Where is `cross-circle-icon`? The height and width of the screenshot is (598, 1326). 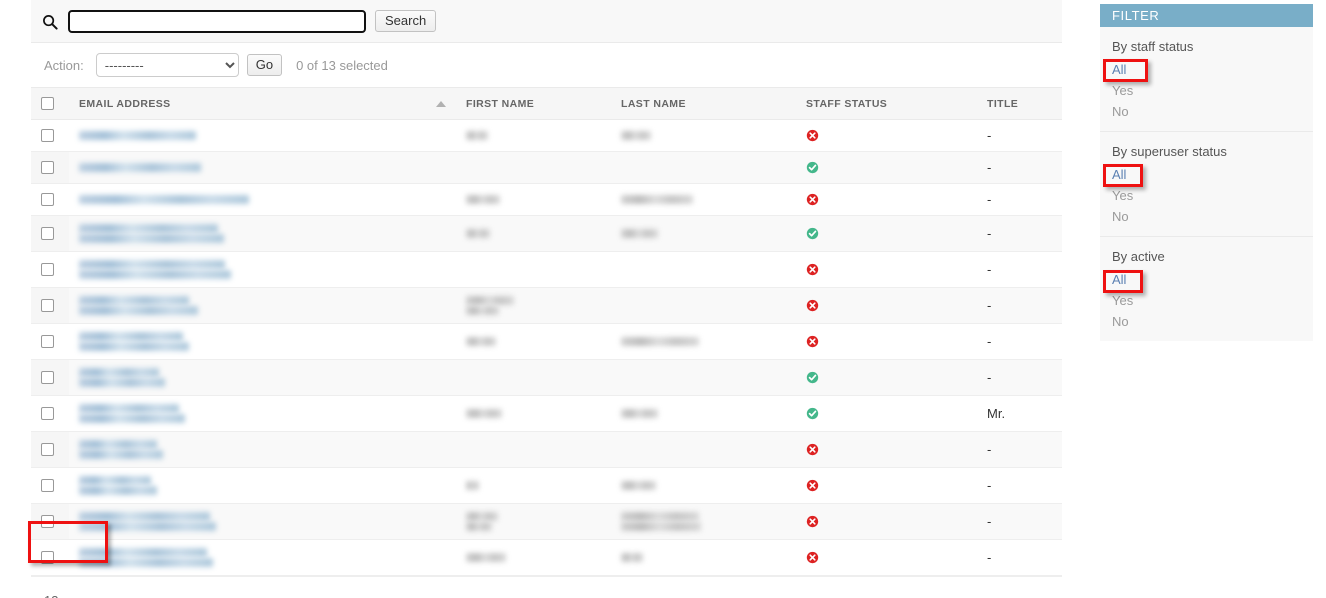 cross-circle-icon is located at coordinates (812, 305).